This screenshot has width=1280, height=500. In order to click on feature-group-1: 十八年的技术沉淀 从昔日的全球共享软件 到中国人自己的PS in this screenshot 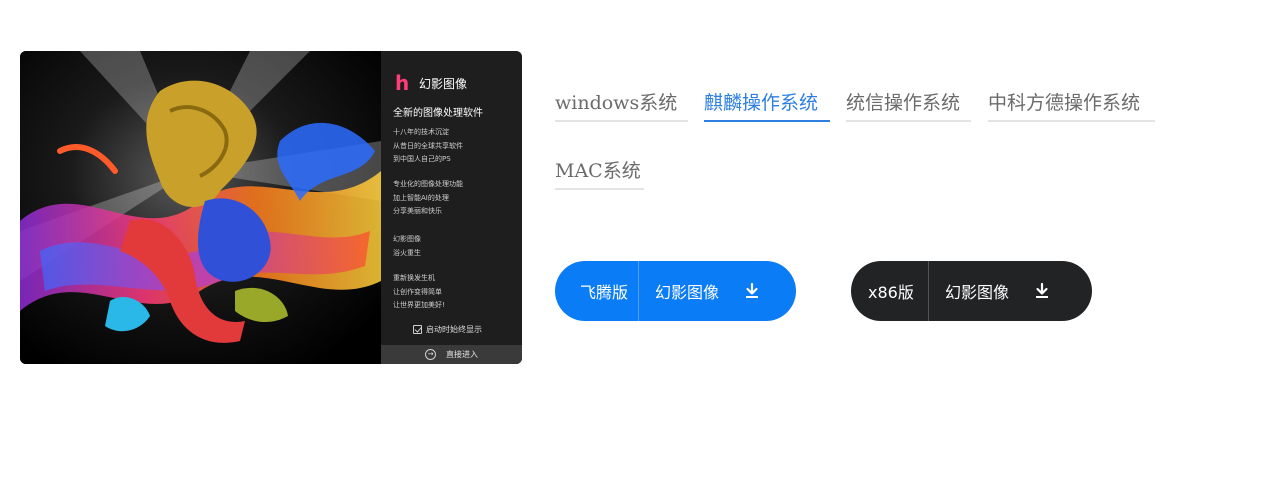, I will do `click(428, 146)`.